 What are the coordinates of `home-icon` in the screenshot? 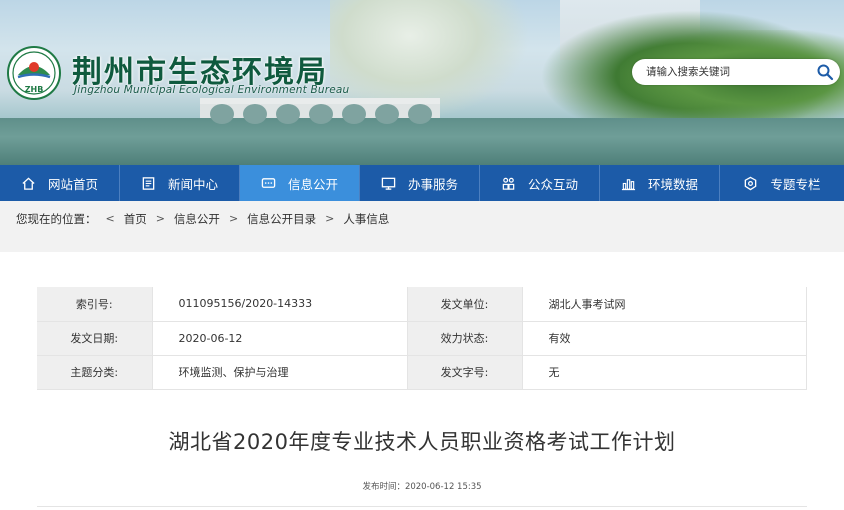 It's located at (28, 183).